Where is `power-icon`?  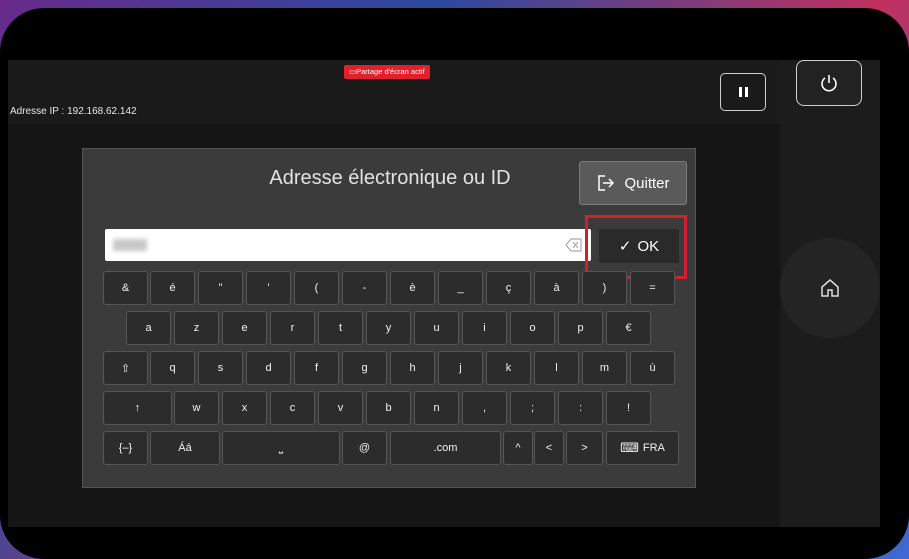 power-icon is located at coordinates (829, 83).